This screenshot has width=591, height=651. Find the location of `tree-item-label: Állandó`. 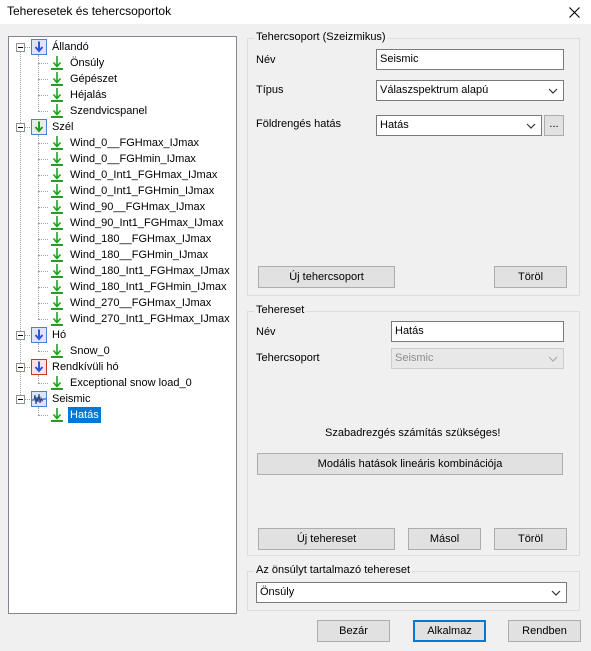

tree-item-label: Állandó is located at coordinates (70, 47).